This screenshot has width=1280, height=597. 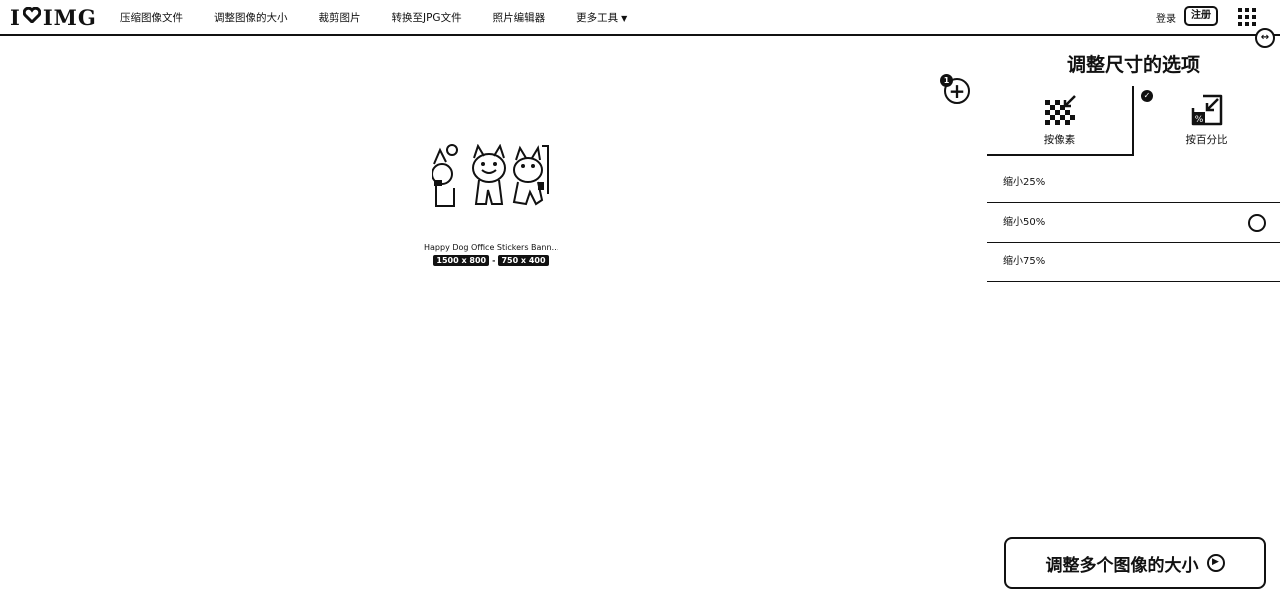 What do you see at coordinates (1060, 110) in the screenshot?
I see `pixels-icon` at bounding box center [1060, 110].